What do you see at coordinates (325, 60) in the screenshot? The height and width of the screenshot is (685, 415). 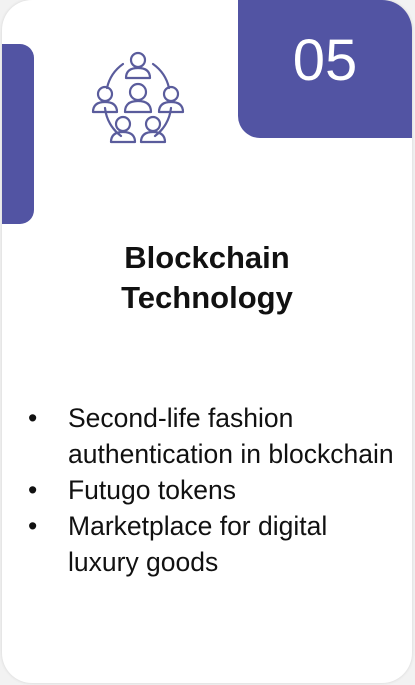 I see `card-number: 05` at bounding box center [325, 60].